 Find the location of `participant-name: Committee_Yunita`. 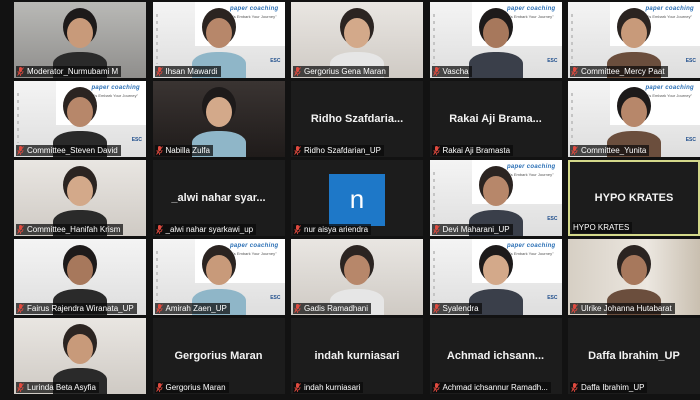

participant-name: Committee_Yunita is located at coordinates (614, 150).